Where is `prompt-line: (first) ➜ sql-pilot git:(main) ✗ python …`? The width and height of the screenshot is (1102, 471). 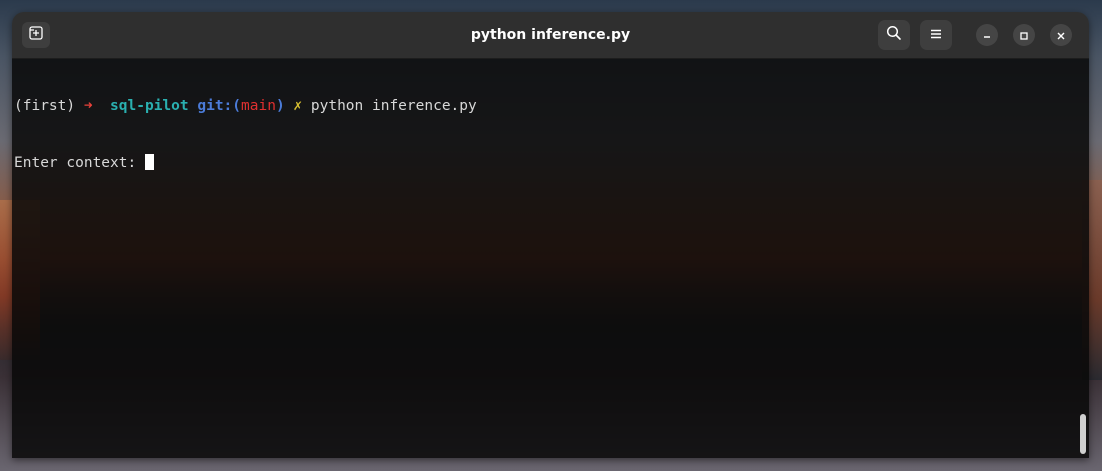 prompt-line: (first) ➜ sql-pilot git:(main) ✗ python … is located at coordinates (245, 106).